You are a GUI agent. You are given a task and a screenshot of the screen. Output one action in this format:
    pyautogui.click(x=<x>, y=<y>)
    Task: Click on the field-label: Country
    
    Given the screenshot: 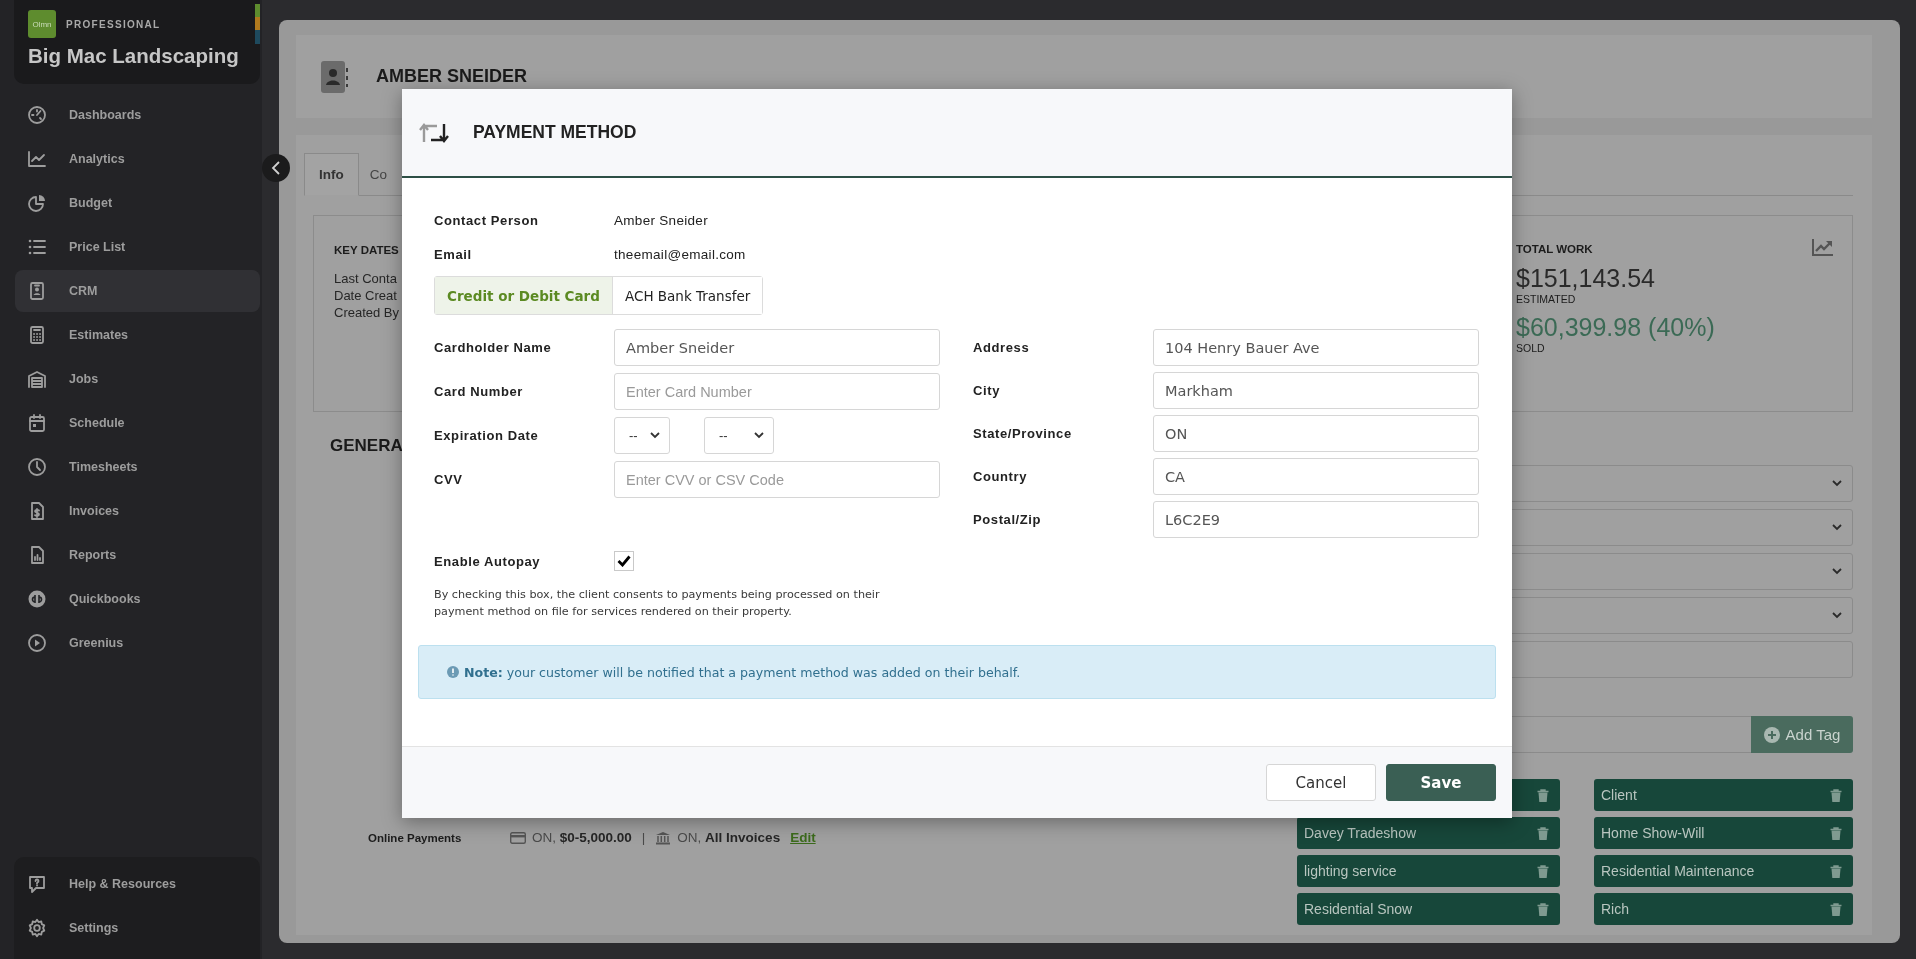 What is the action you would take?
    pyautogui.click(x=1001, y=476)
    